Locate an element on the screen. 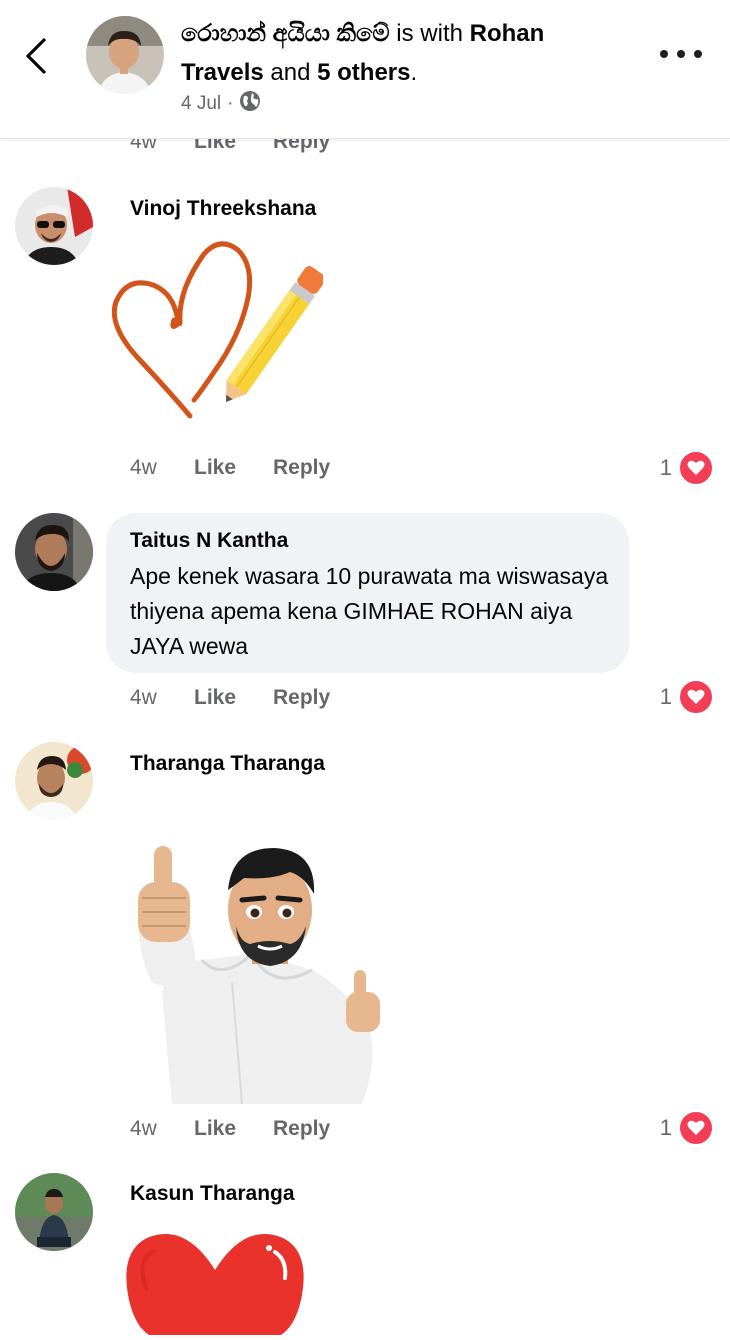  thumbs-up-avatar-sticker is located at coordinates (262, 975).